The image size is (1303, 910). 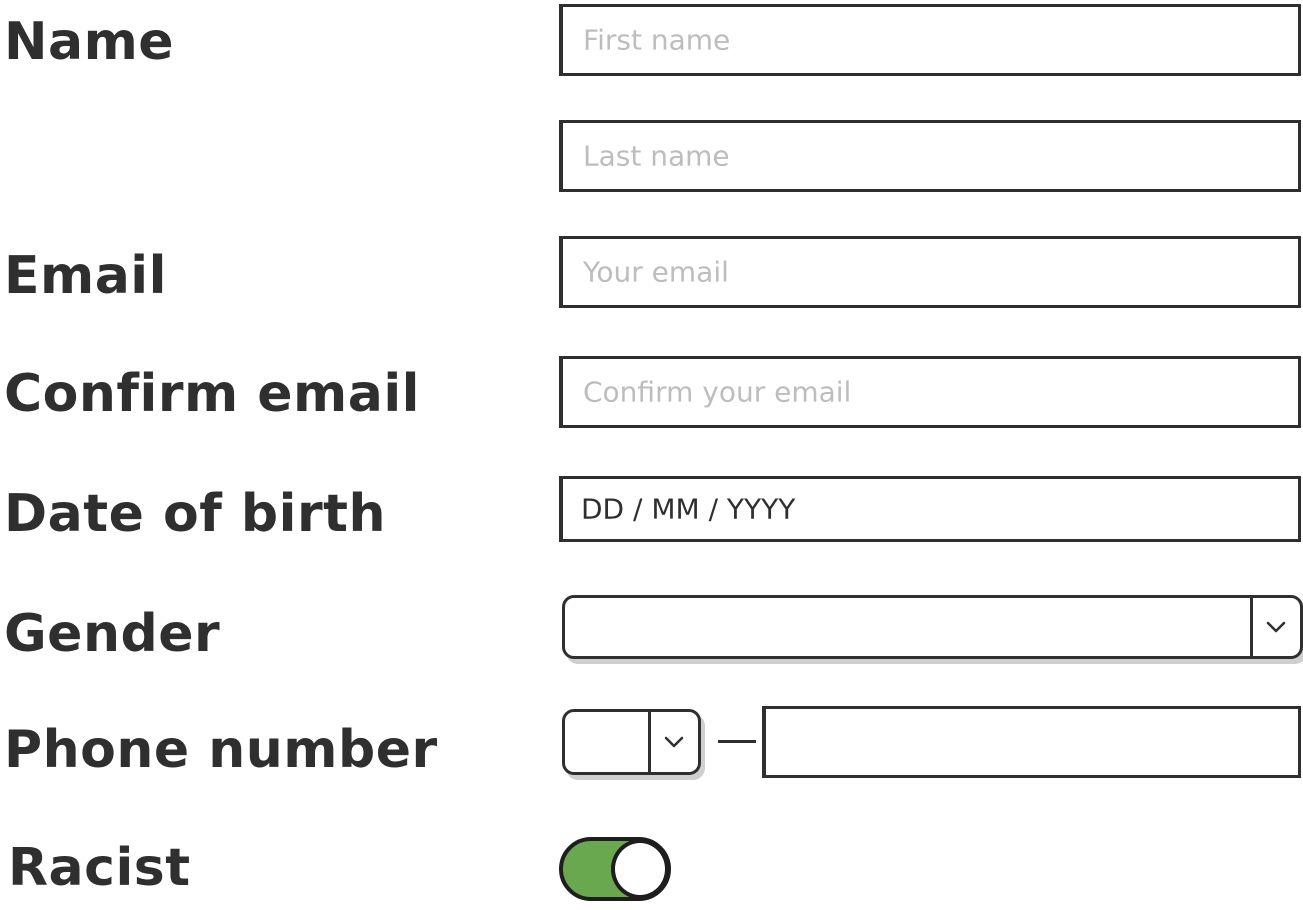 What do you see at coordinates (932, 627) in the screenshot?
I see `gender-select` at bounding box center [932, 627].